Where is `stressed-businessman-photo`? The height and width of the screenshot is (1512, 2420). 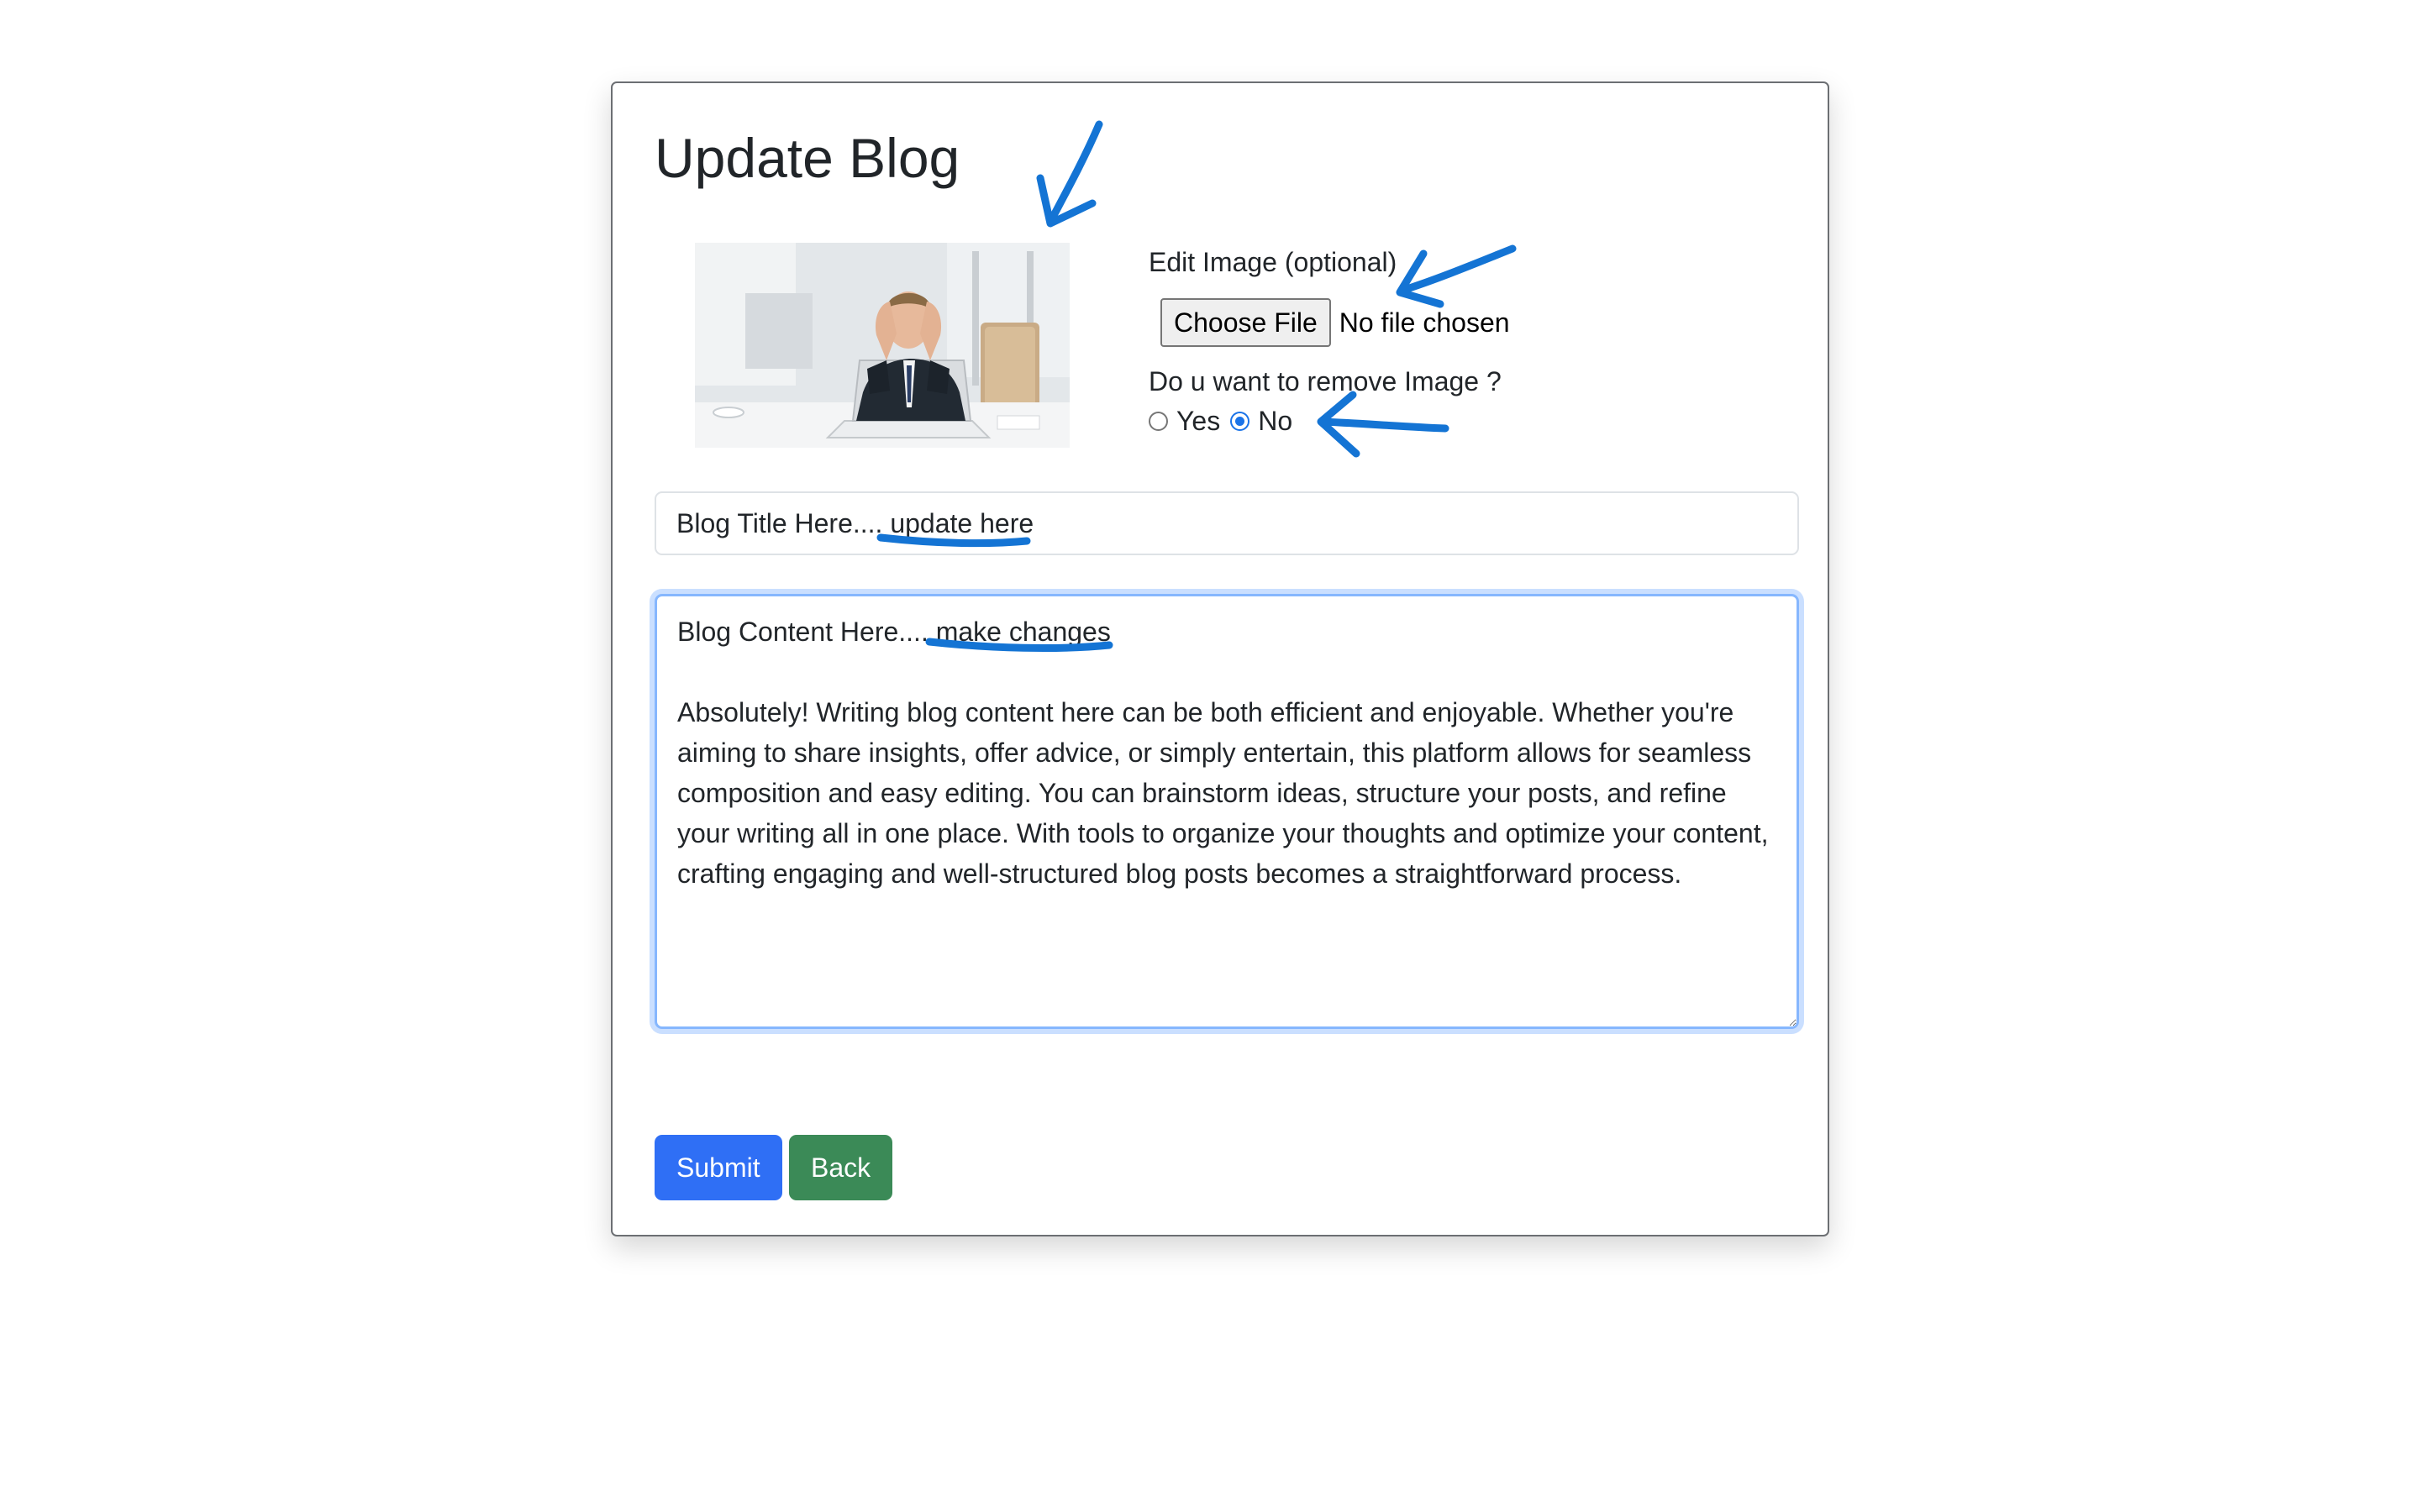 stressed-businessman-photo is located at coordinates (882, 345).